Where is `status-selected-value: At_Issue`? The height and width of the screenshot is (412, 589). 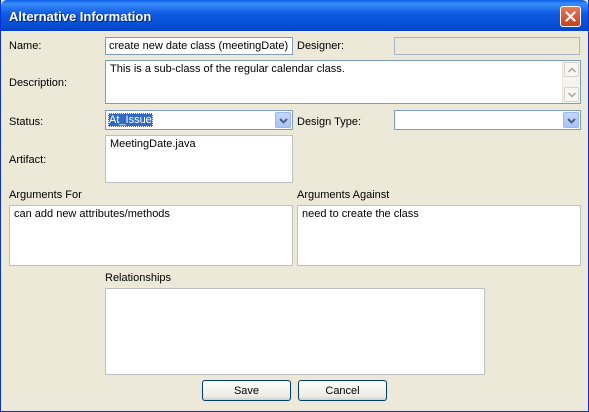 status-selected-value: At_Issue is located at coordinates (130, 120).